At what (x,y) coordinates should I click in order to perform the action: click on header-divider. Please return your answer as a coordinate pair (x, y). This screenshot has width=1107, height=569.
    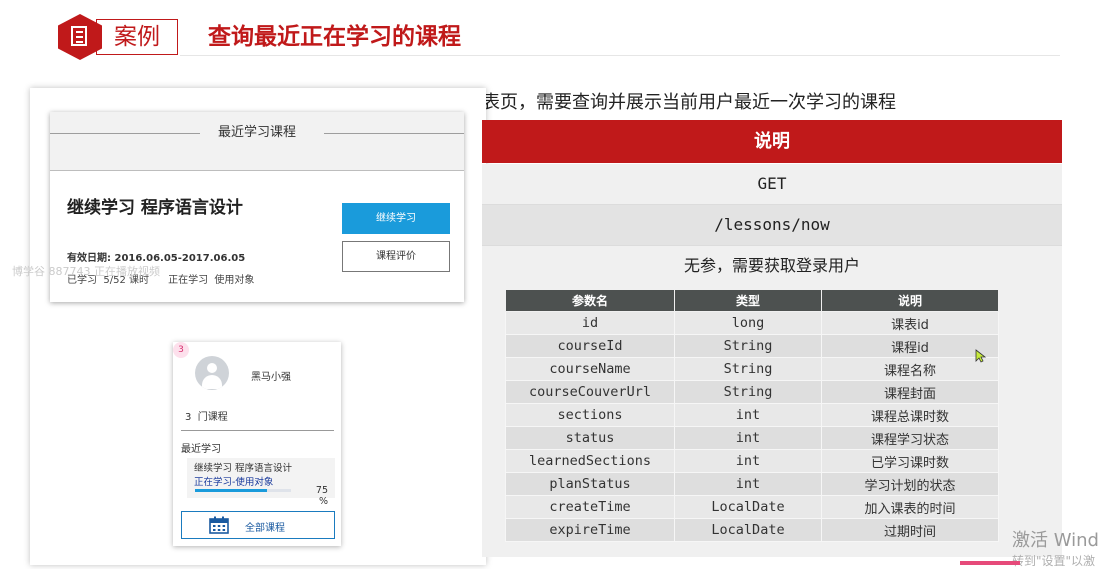
    Looking at the image, I should click on (620, 55).